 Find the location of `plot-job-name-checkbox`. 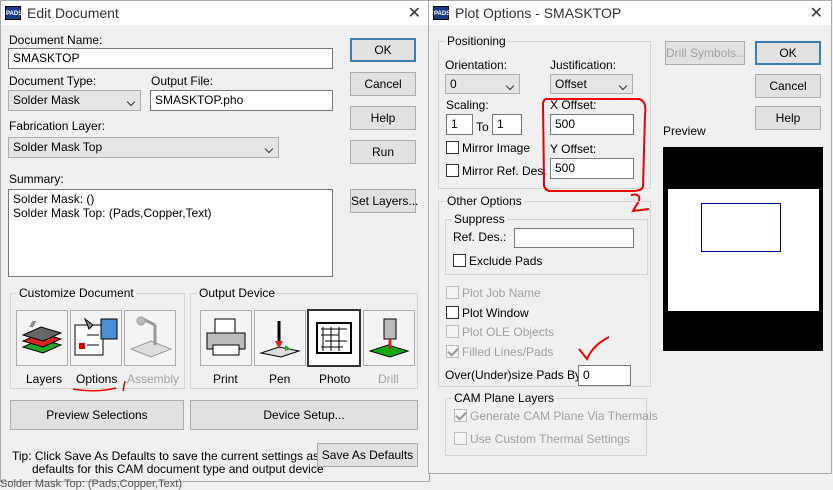

plot-job-name-checkbox is located at coordinates (452, 292).